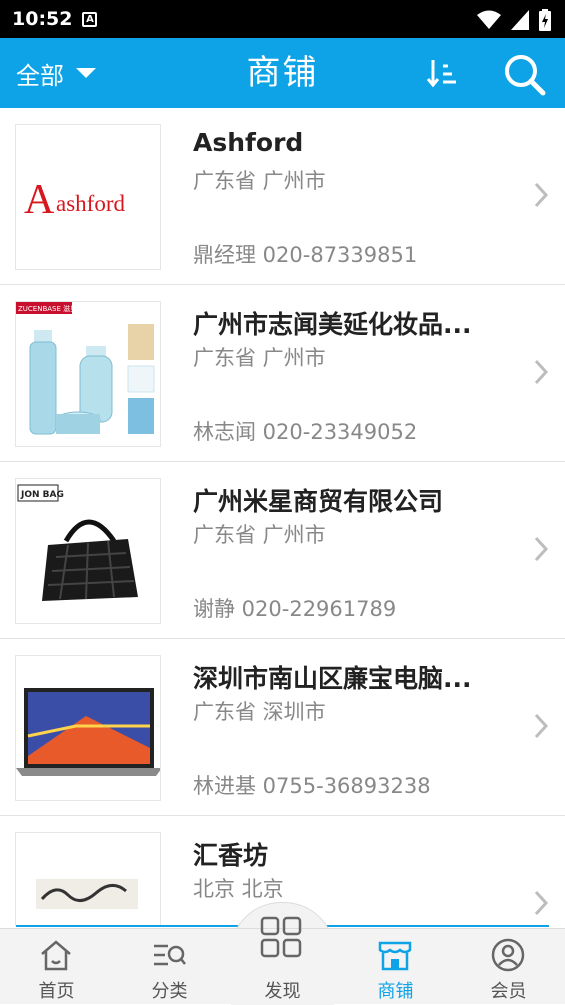  Describe the element at coordinates (40, 75) in the screenshot. I see `filter-label: 全部` at that location.